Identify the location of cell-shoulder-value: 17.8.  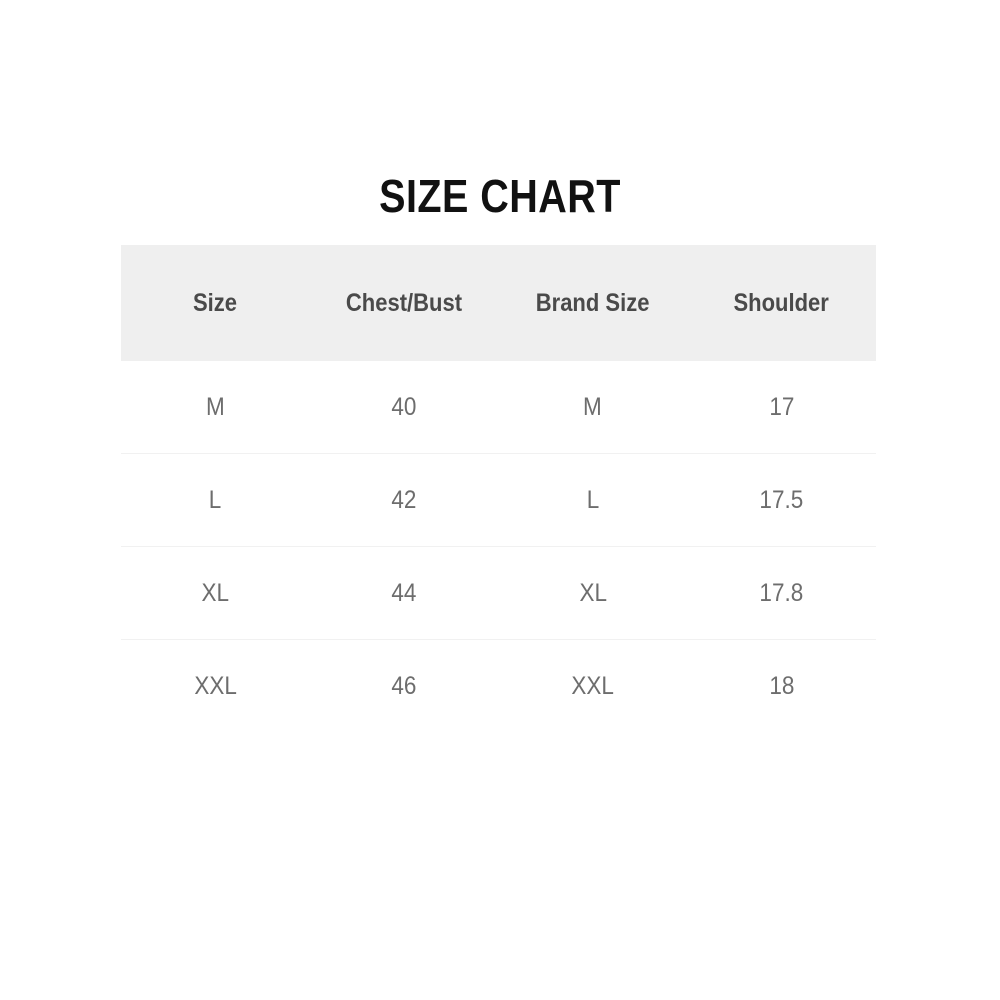
(781, 592).